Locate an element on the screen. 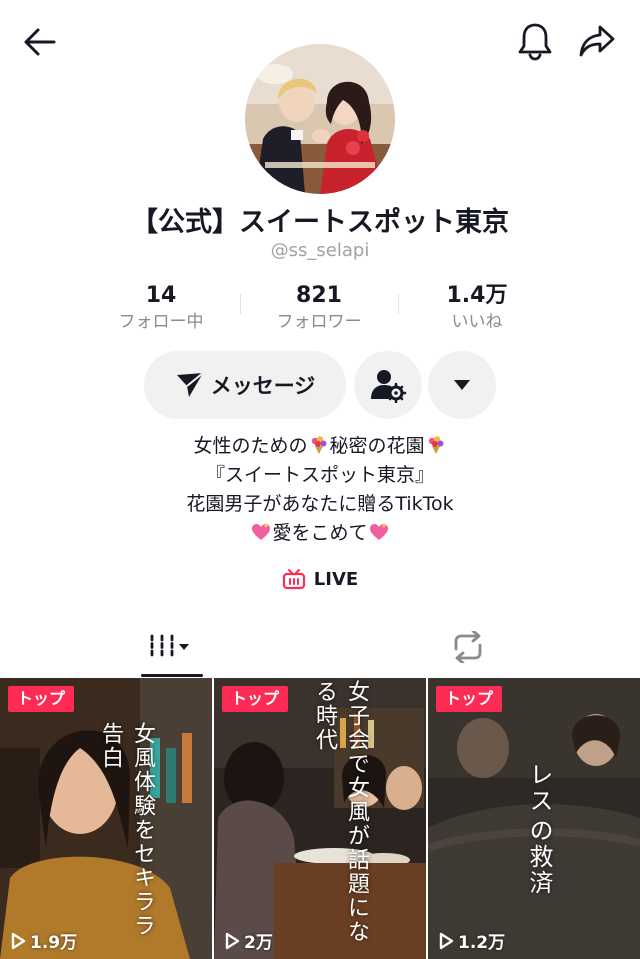  video-tile-2: トップ 女子会で女風が話題になる時代 2万 is located at coordinates (320, 818).